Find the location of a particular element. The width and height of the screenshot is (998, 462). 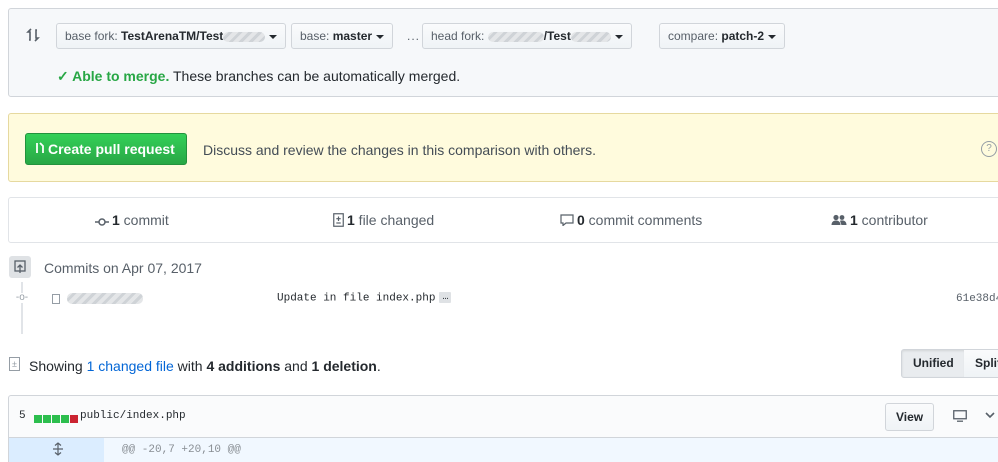

head-fork-label: head fork: is located at coordinates (458, 36).